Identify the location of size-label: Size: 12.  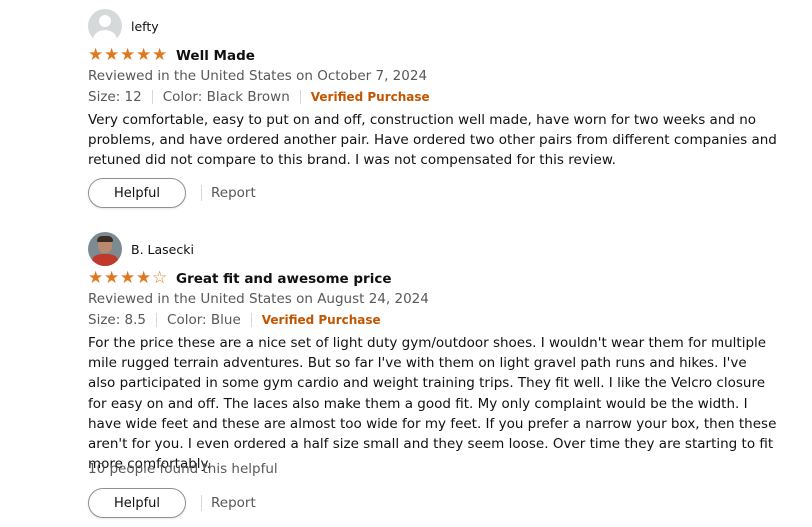
(115, 97).